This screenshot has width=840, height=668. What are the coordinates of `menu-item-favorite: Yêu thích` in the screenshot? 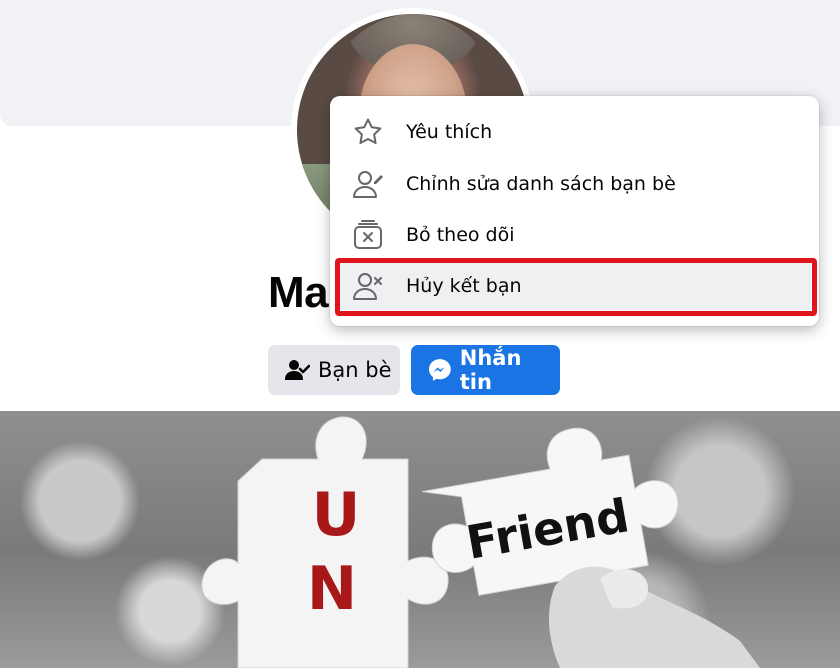 It's located at (574, 132).